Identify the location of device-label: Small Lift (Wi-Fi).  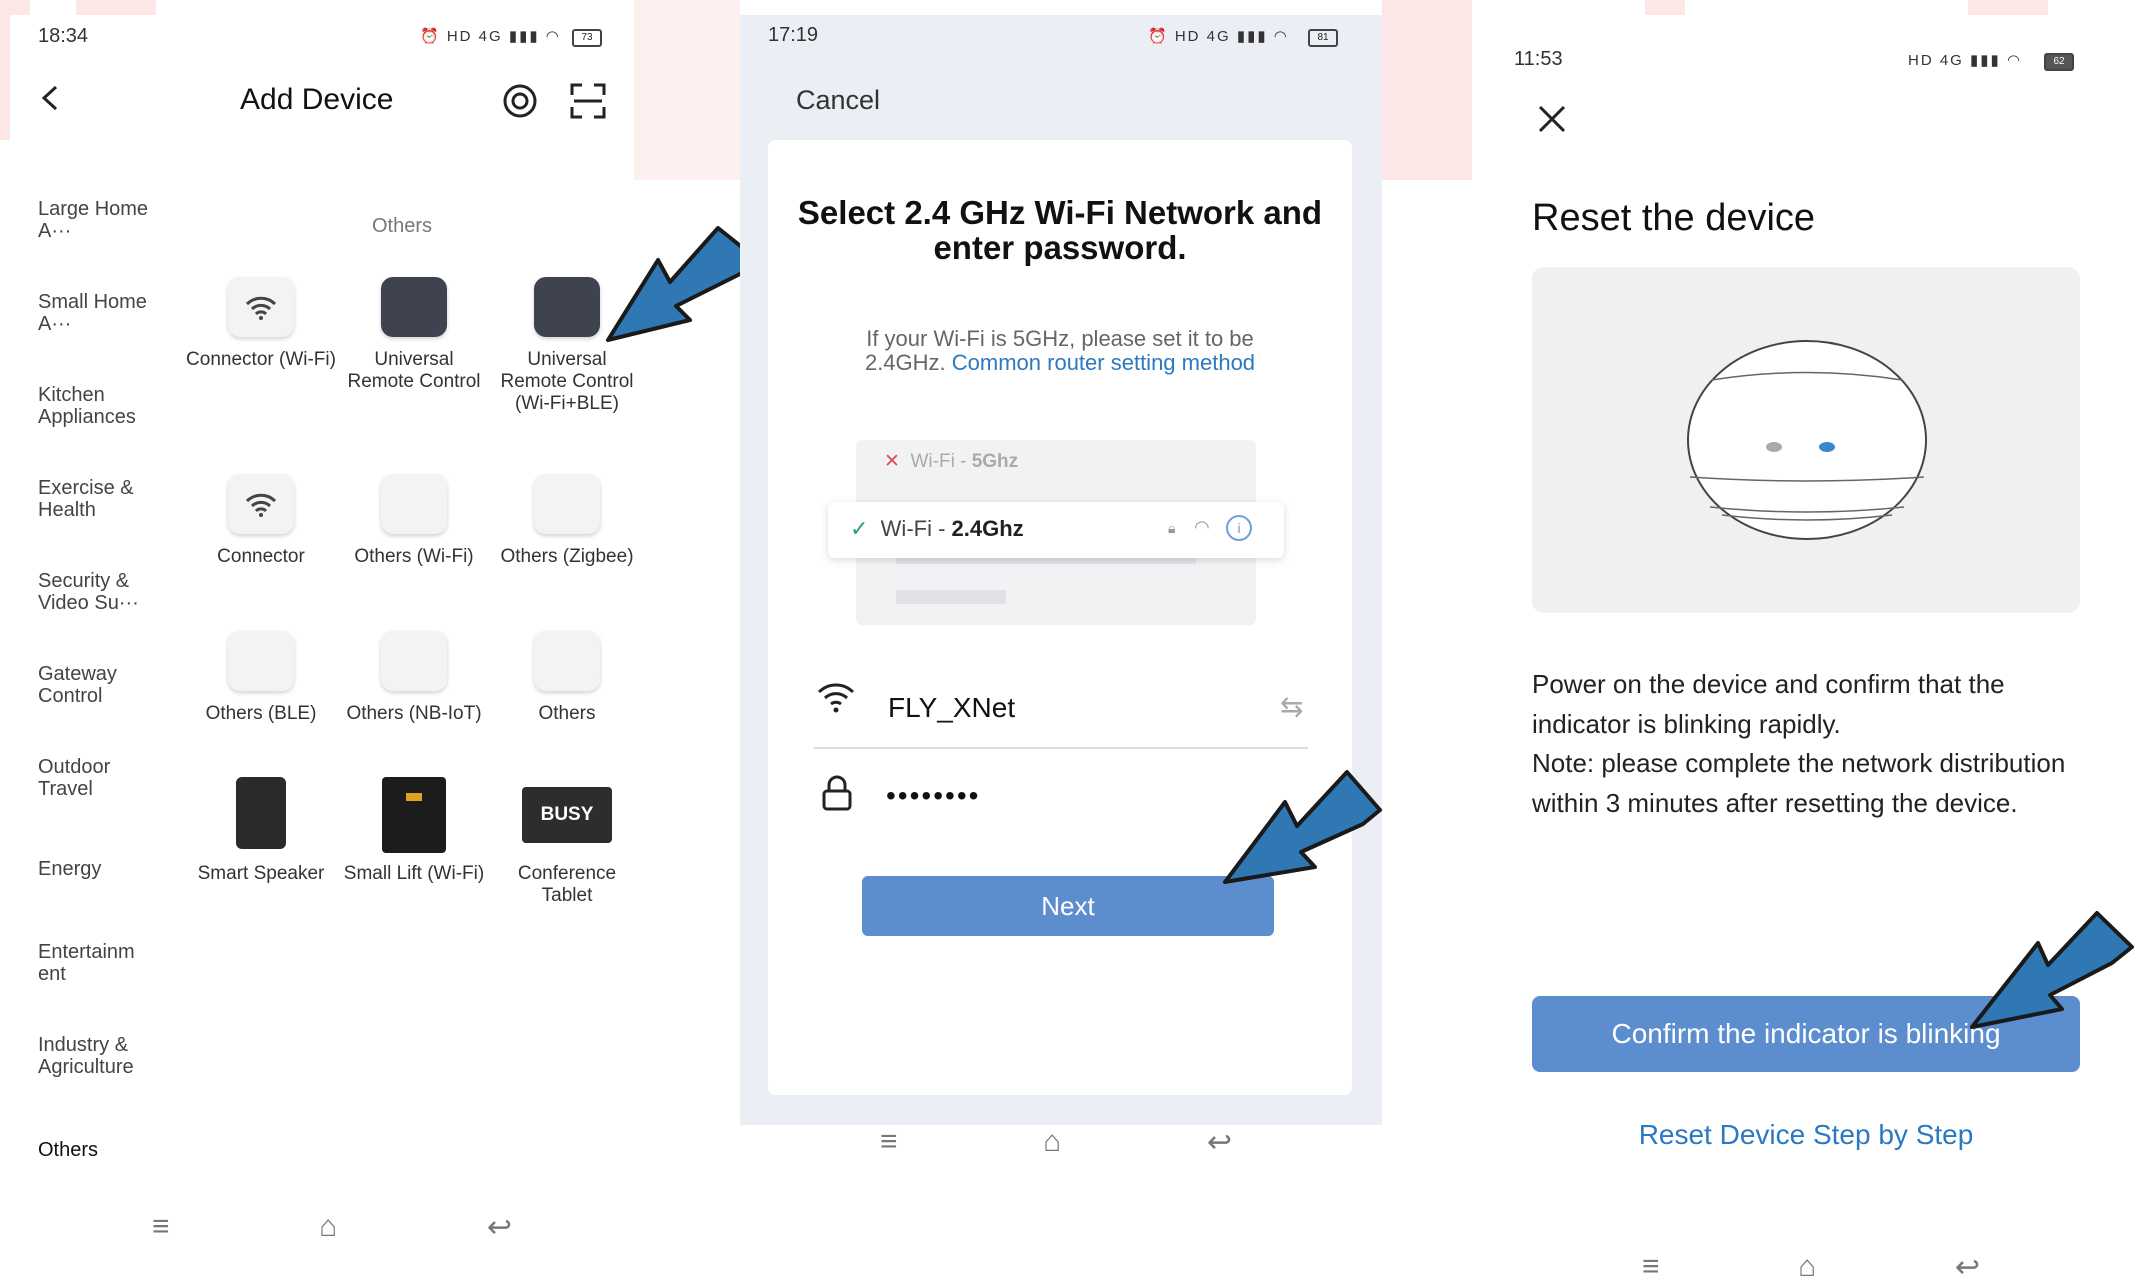
(414, 873).